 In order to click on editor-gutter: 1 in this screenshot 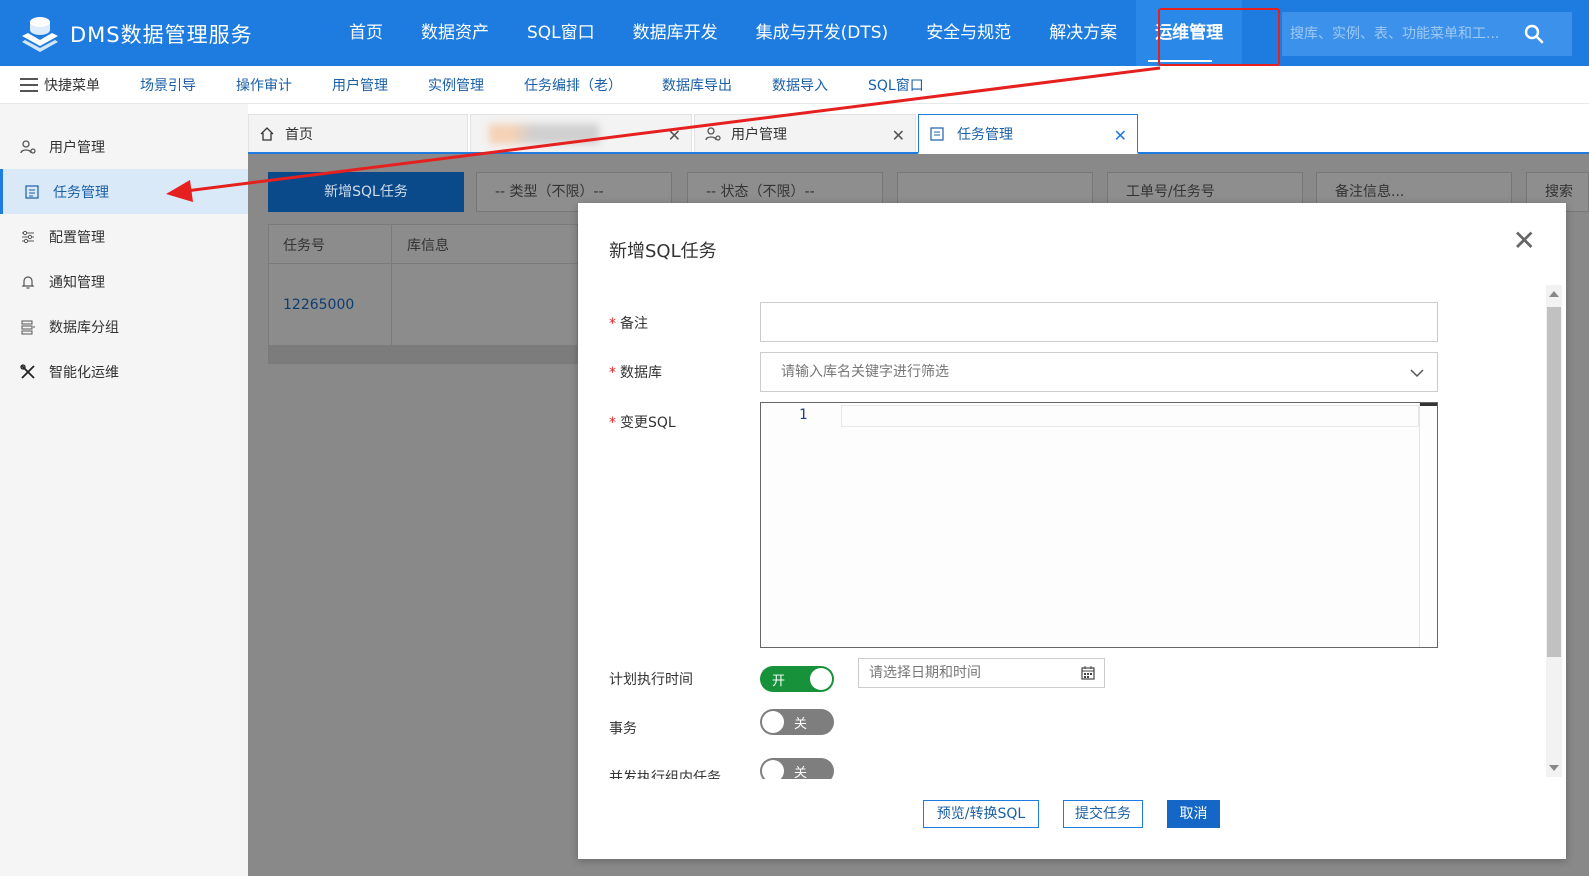, I will do `click(801, 525)`.